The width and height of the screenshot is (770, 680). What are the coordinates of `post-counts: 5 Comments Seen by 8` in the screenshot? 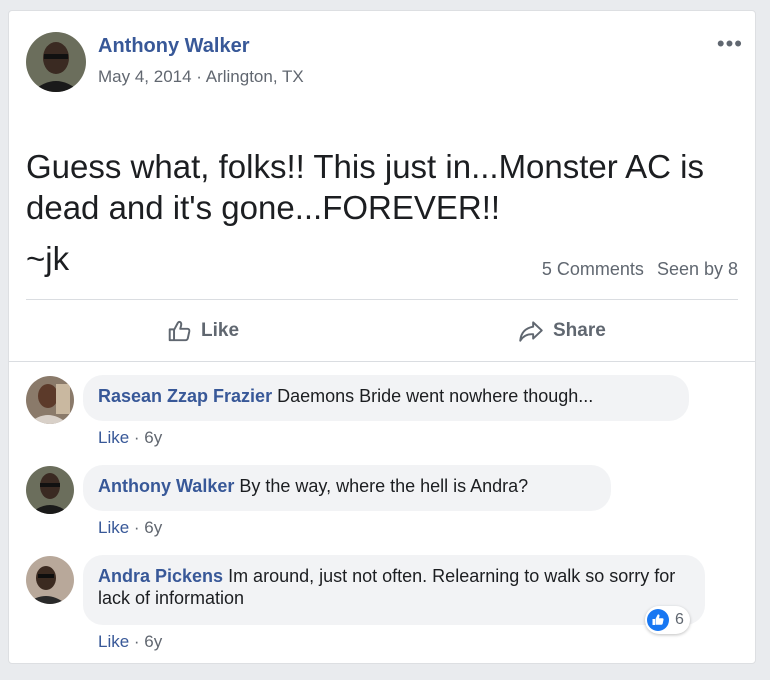 It's located at (636, 269).